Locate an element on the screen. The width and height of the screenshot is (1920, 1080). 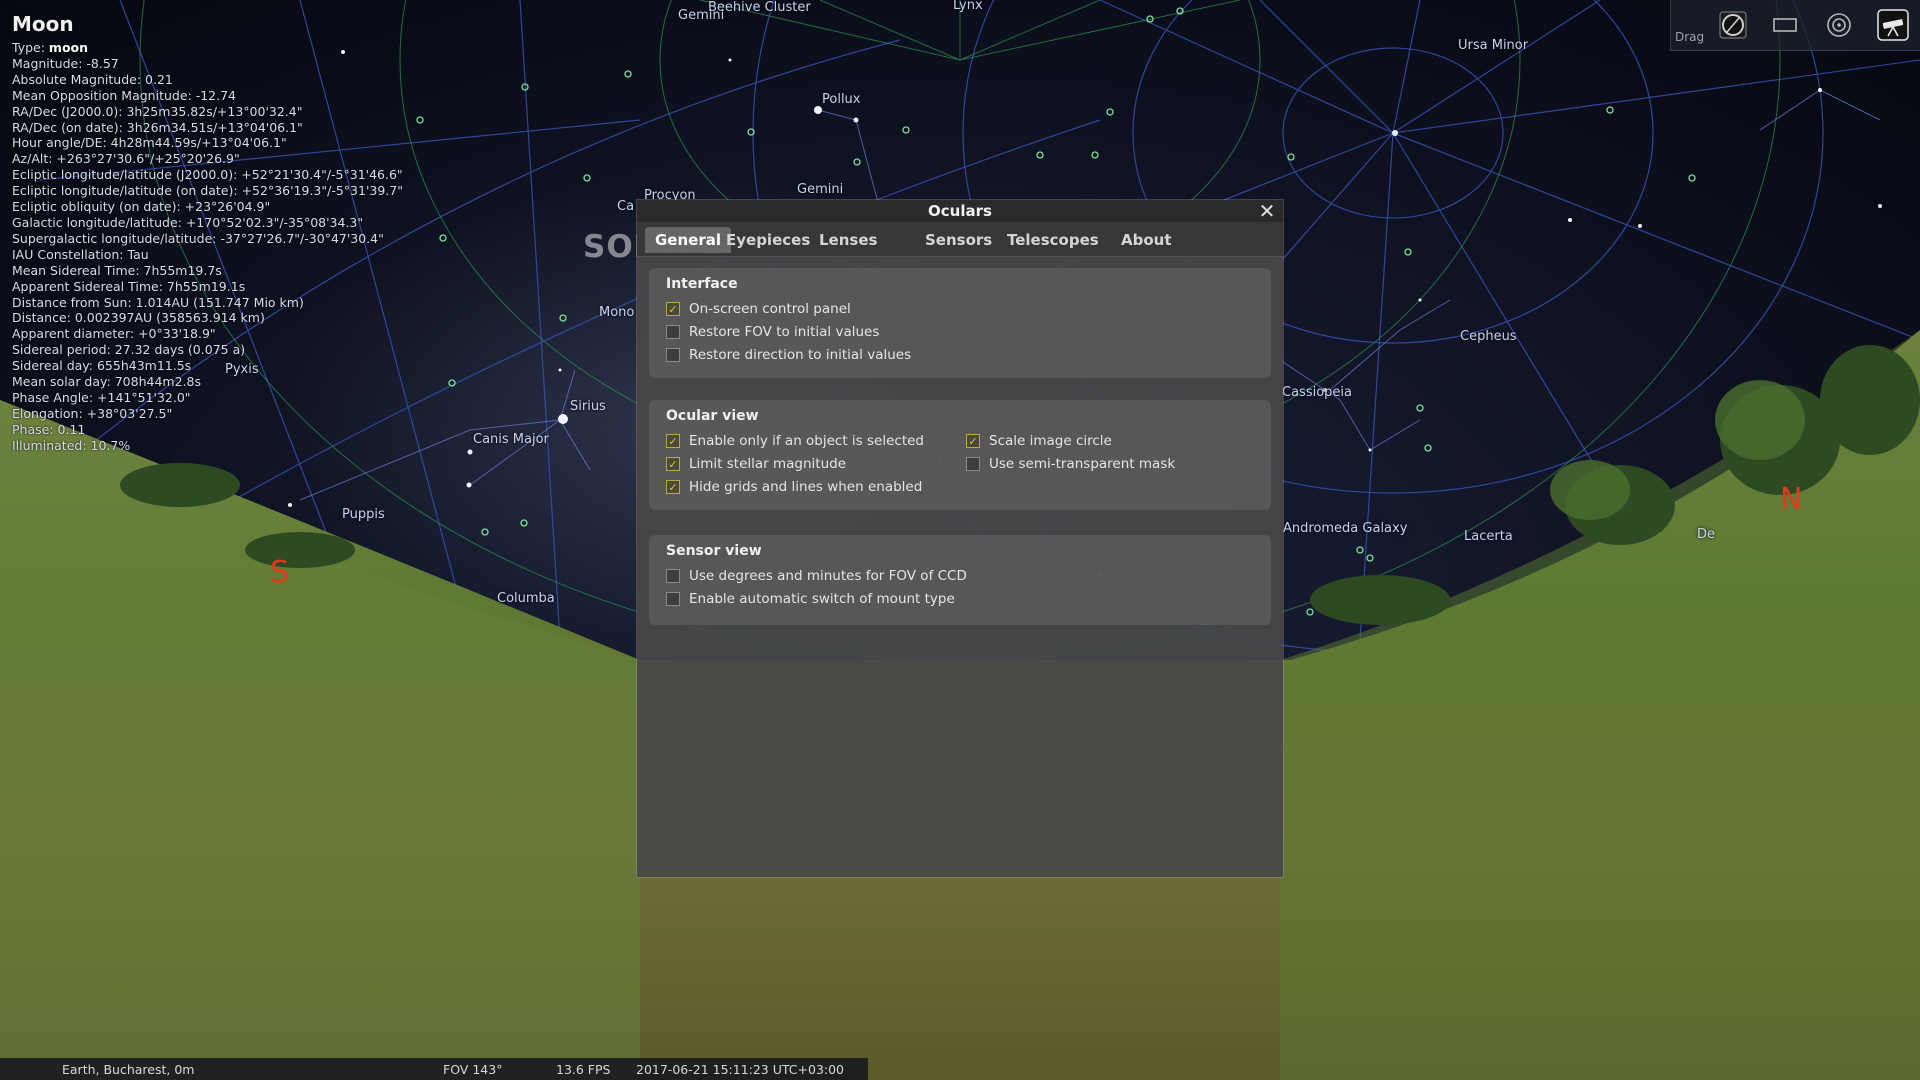
info-line: Sidereal period: 27.32 days (0.075 a) is located at coordinates (129, 350).